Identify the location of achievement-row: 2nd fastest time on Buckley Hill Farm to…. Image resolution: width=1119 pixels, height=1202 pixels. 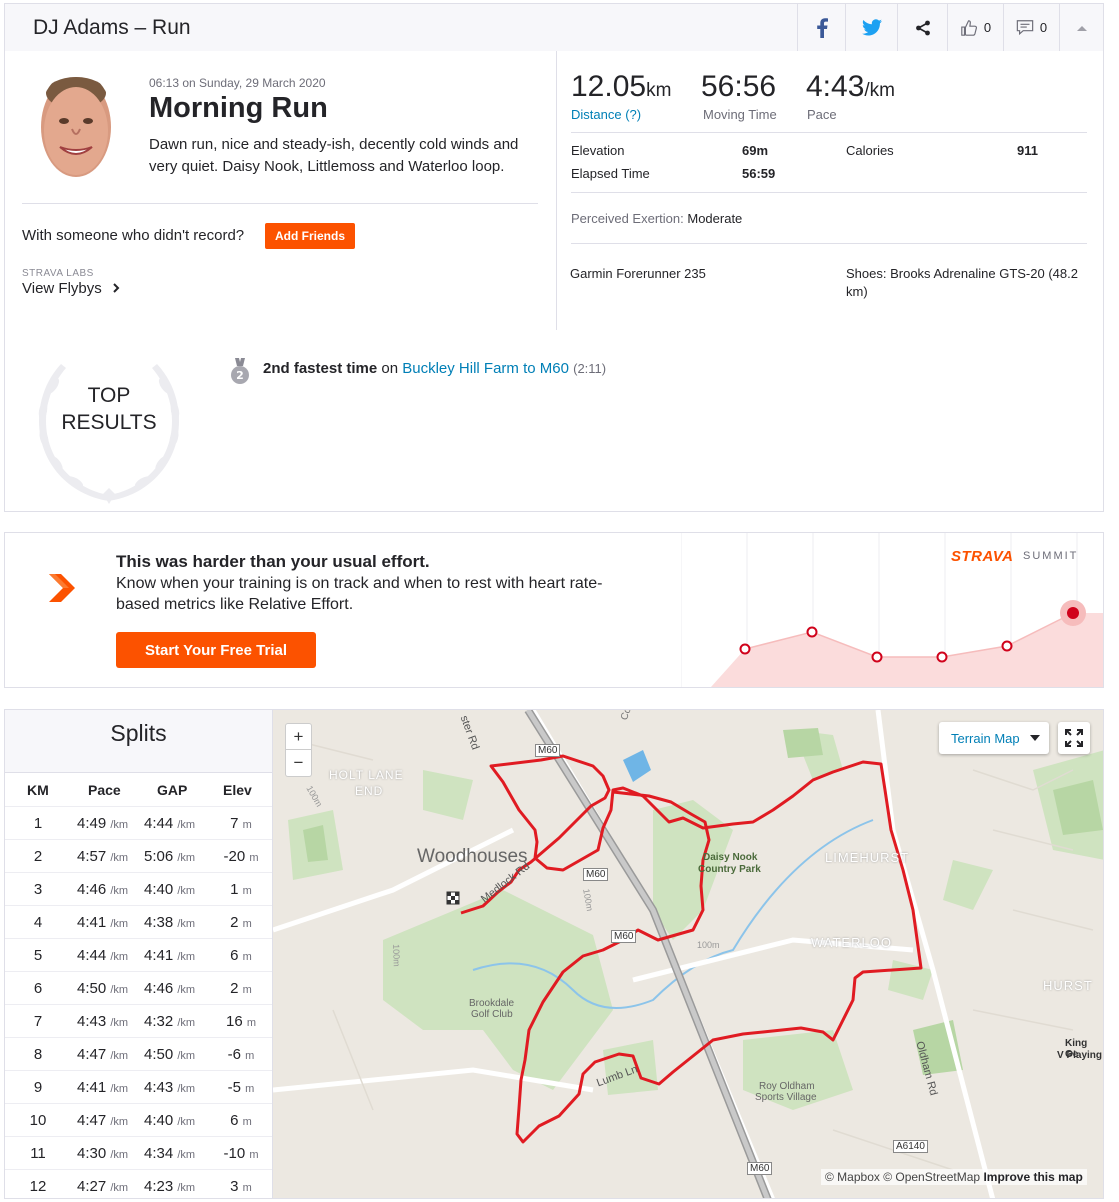
(435, 368).